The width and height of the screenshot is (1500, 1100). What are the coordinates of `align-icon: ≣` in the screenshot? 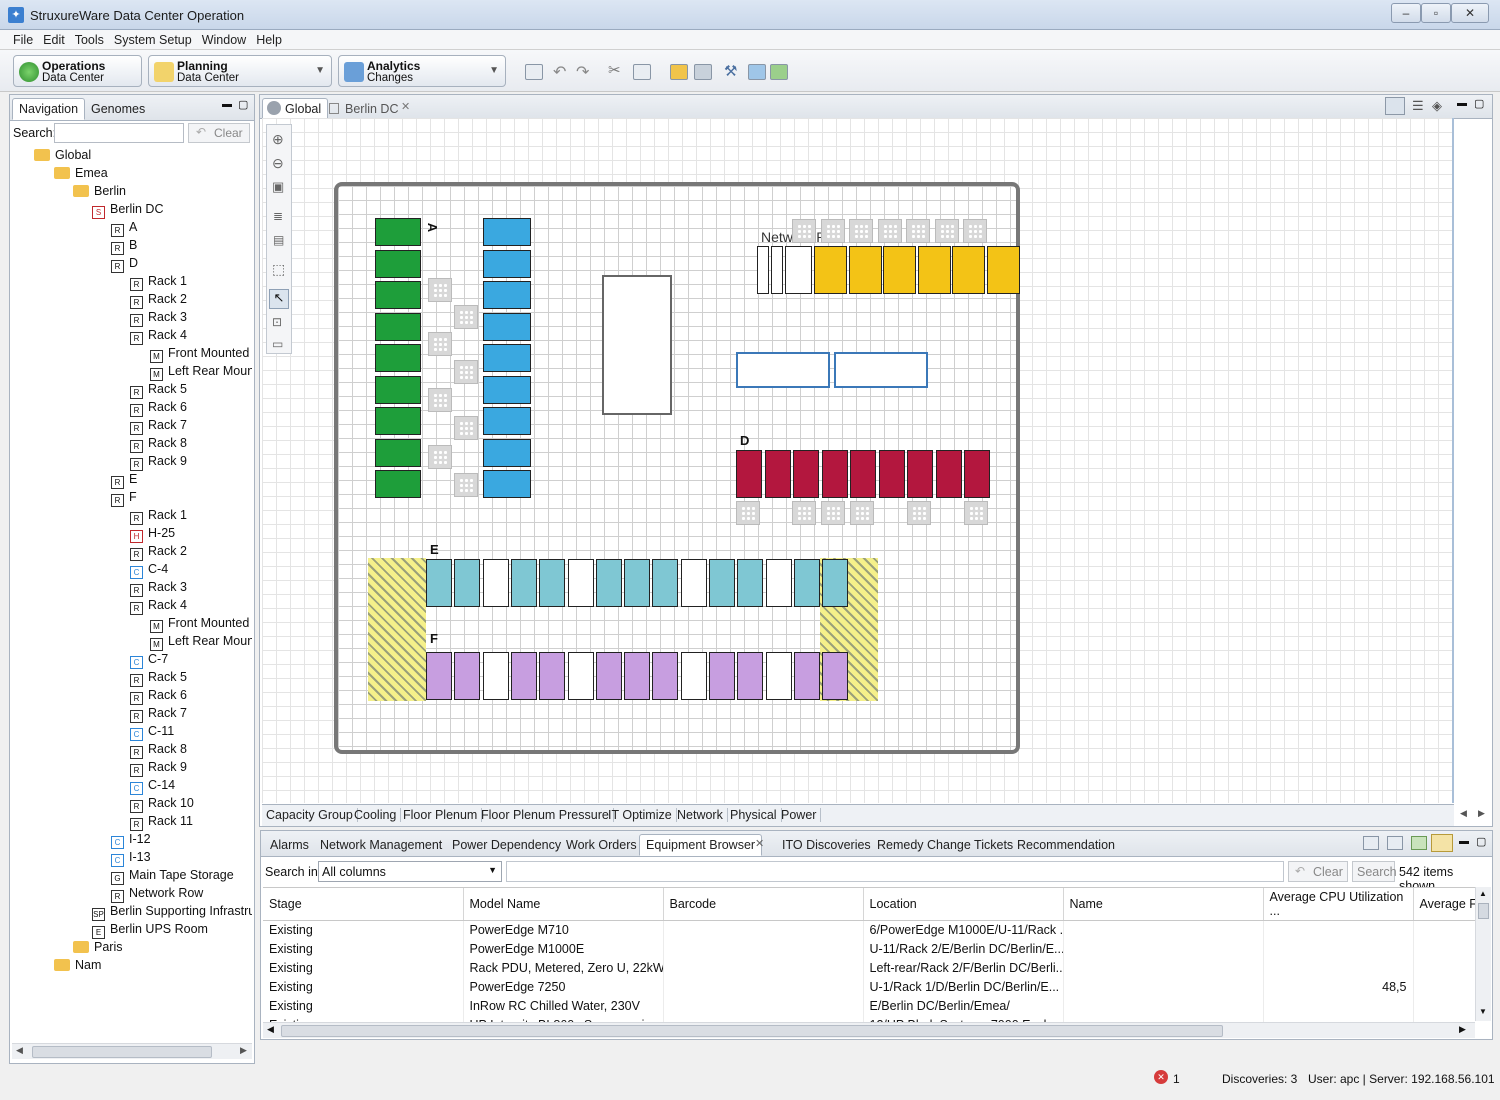 It's located at (278, 216).